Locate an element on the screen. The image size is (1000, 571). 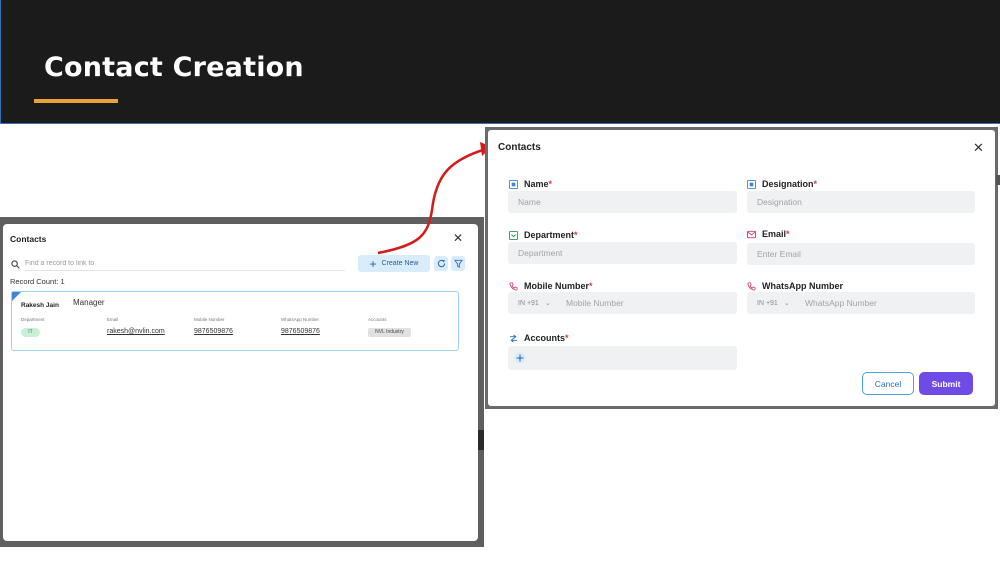
plus-icon: + is located at coordinates (373, 263).